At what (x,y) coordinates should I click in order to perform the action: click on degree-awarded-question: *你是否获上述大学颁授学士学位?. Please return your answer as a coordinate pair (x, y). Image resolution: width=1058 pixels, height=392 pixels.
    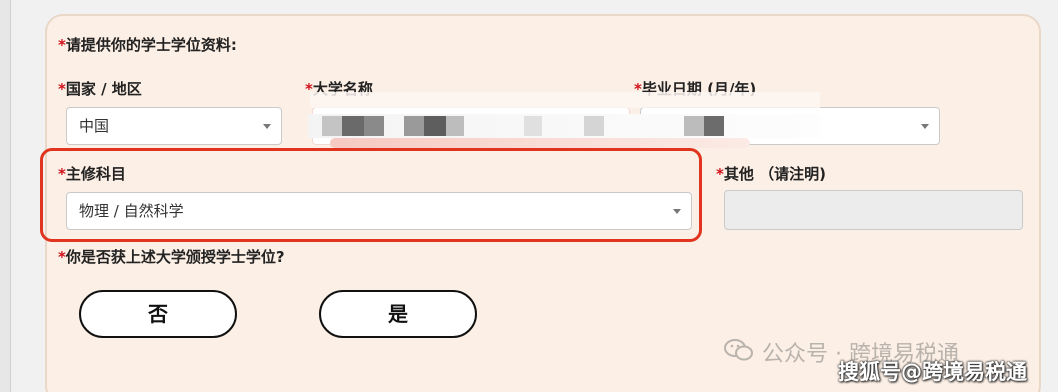
    Looking at the image, I should click on (171, 256).